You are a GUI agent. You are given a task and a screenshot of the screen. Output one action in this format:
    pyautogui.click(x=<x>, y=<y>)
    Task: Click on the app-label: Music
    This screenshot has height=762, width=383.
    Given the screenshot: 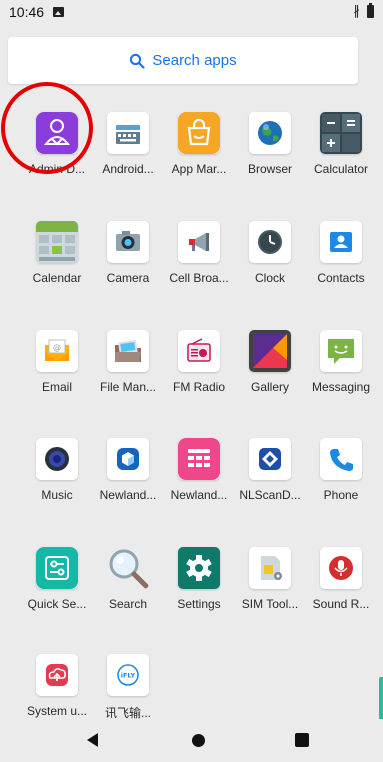 What is the action you would take?
    pyautogui.click(x=57, y=495)
    